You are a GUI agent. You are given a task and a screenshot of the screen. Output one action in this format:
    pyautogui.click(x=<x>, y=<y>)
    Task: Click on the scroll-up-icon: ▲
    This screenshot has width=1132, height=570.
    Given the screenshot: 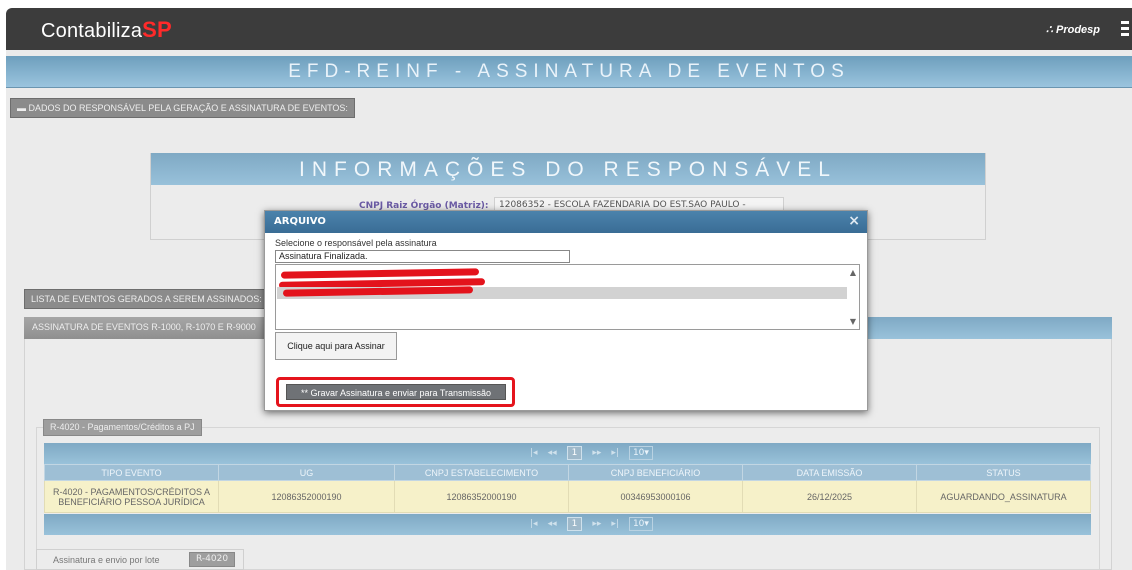 What is the action you would take?
    pyautogui.click(x=853, y=272)
    